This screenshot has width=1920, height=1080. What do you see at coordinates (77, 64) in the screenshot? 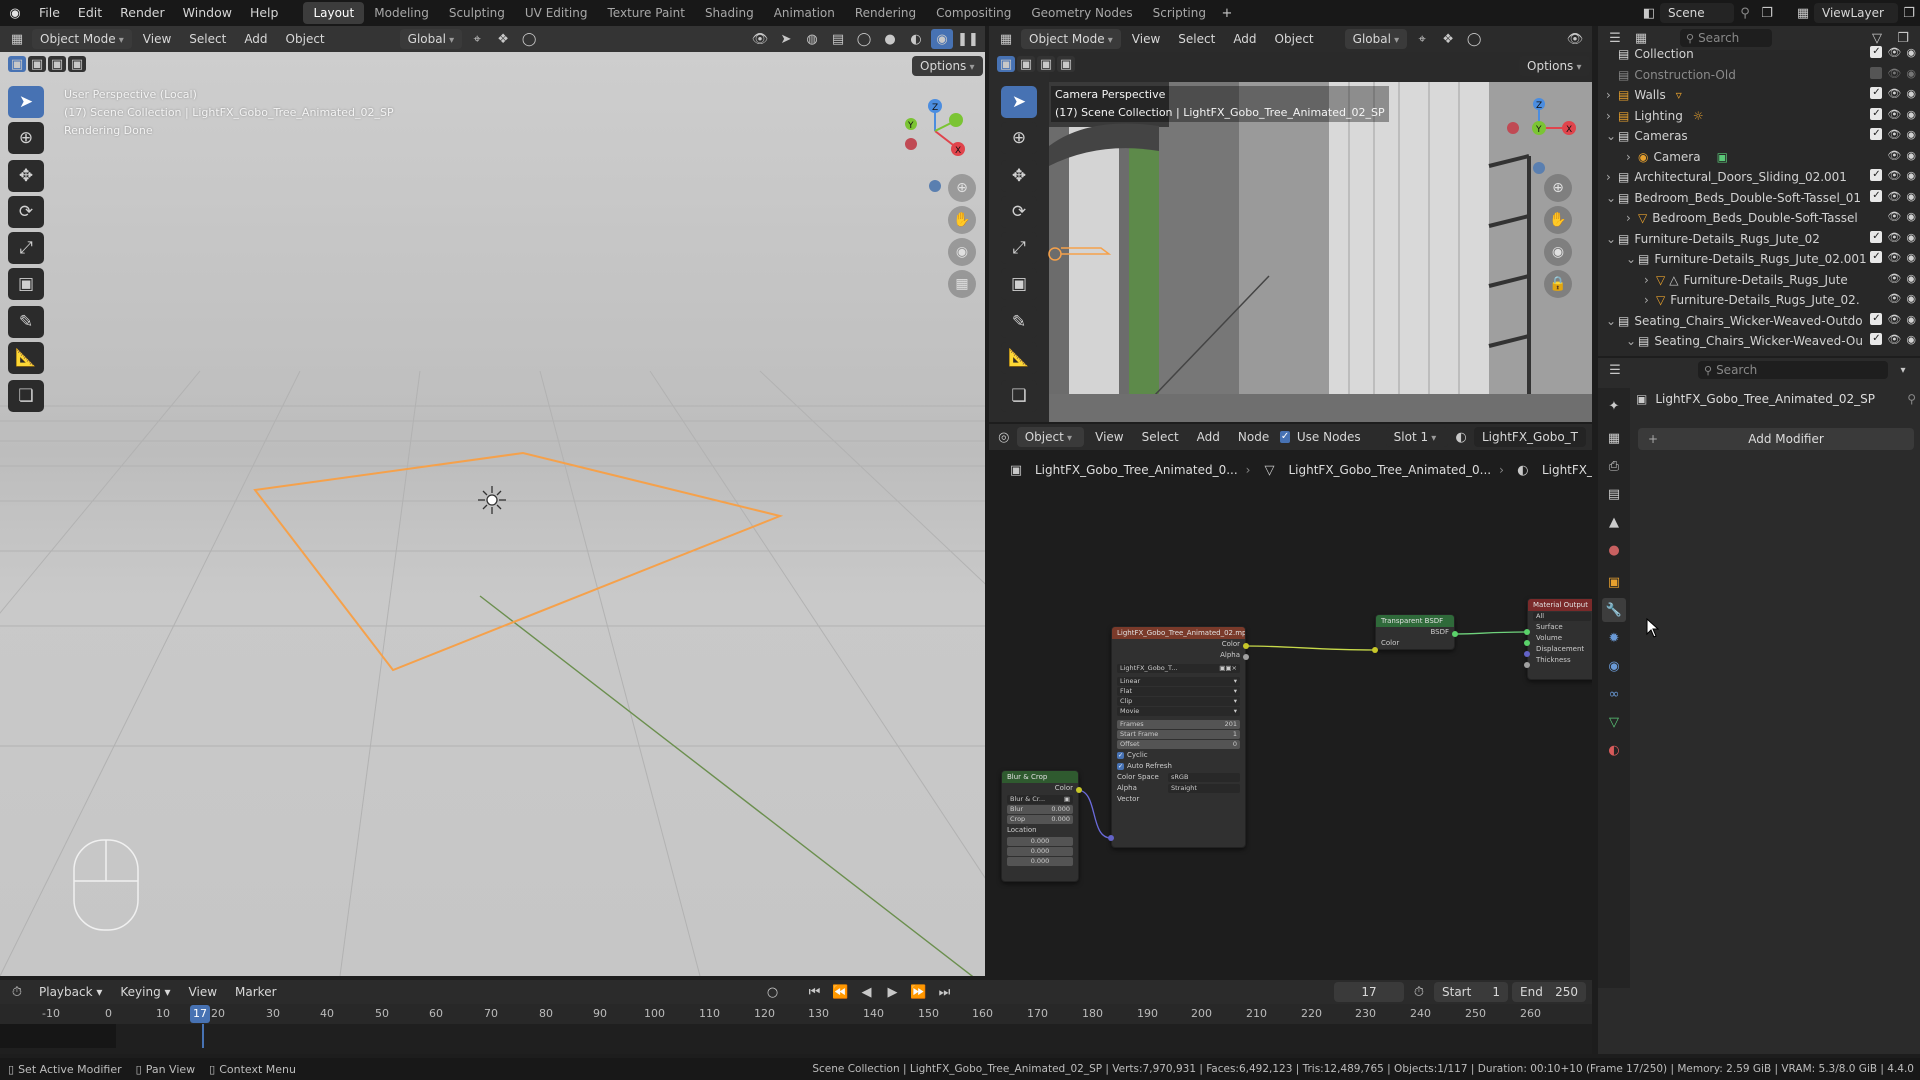
I see `select-intersect-icon: ▣` at bounding box center [77, 64].